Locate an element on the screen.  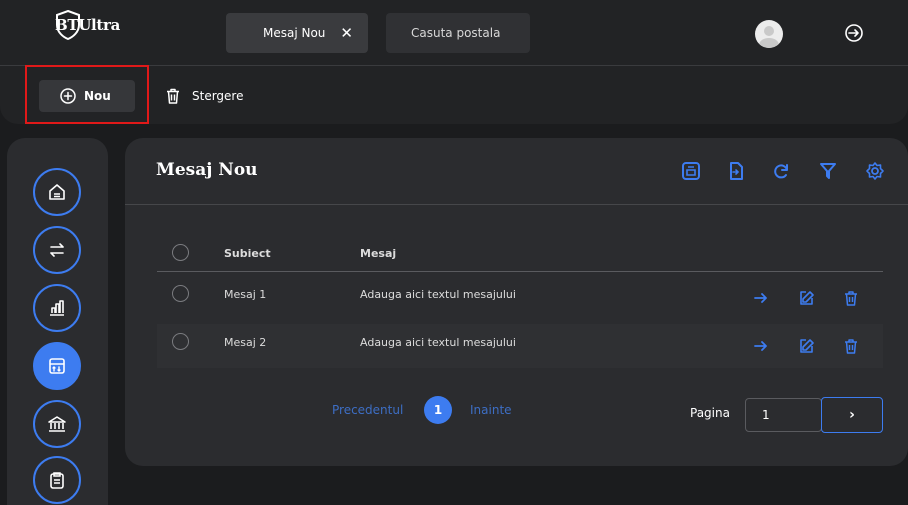
row-subject: Mesaj 2 is located at coordinates (245, 342).